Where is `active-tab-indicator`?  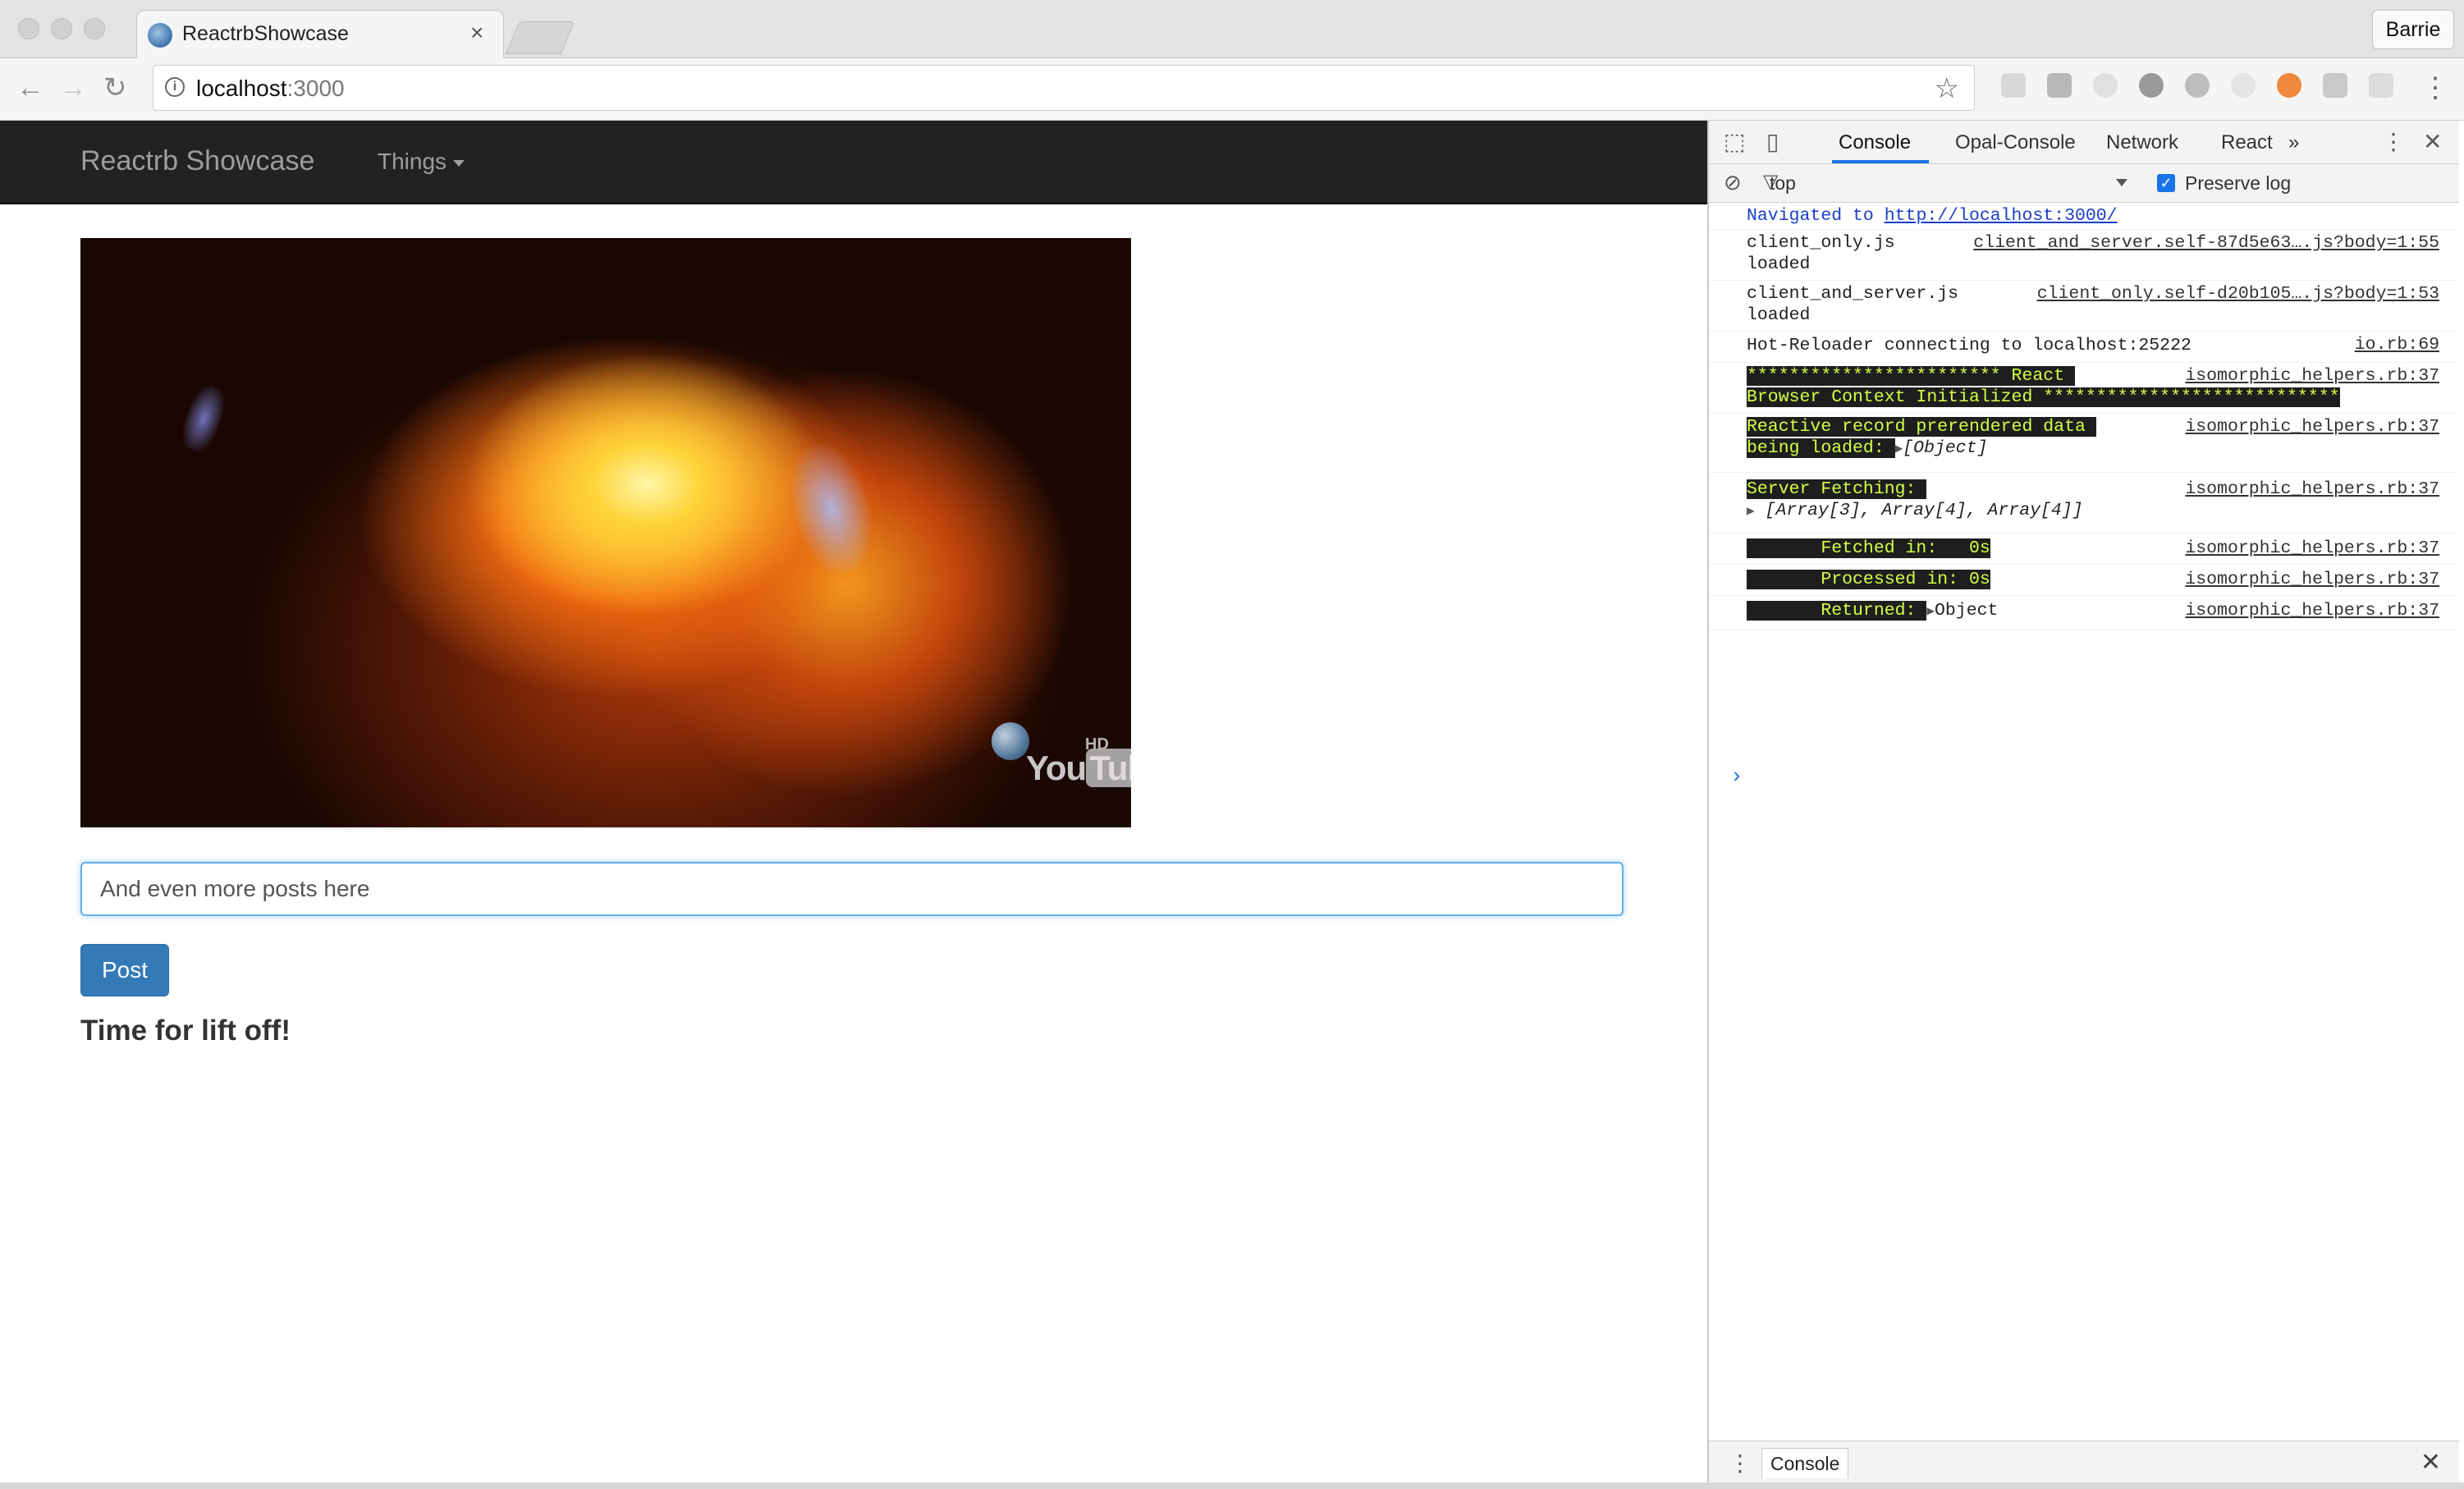
active-tab-indicator is located at coordinates (1881, 161).